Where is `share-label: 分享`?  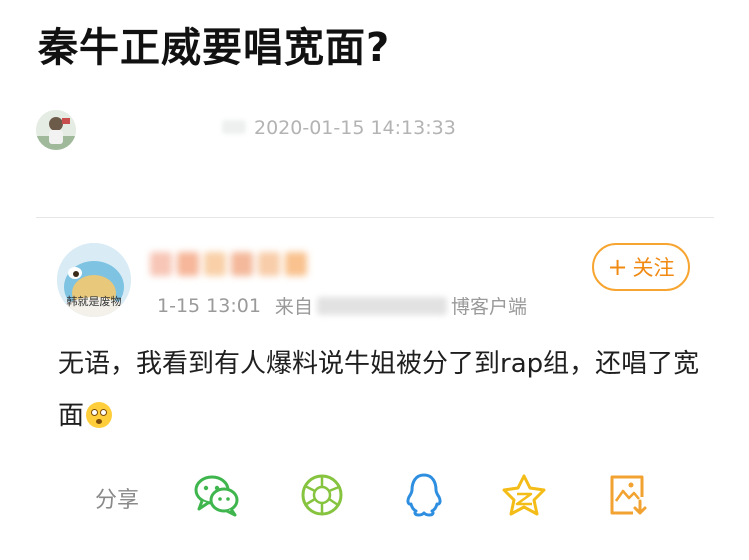
share-label: 分享 is located at coordinates (117, 500).